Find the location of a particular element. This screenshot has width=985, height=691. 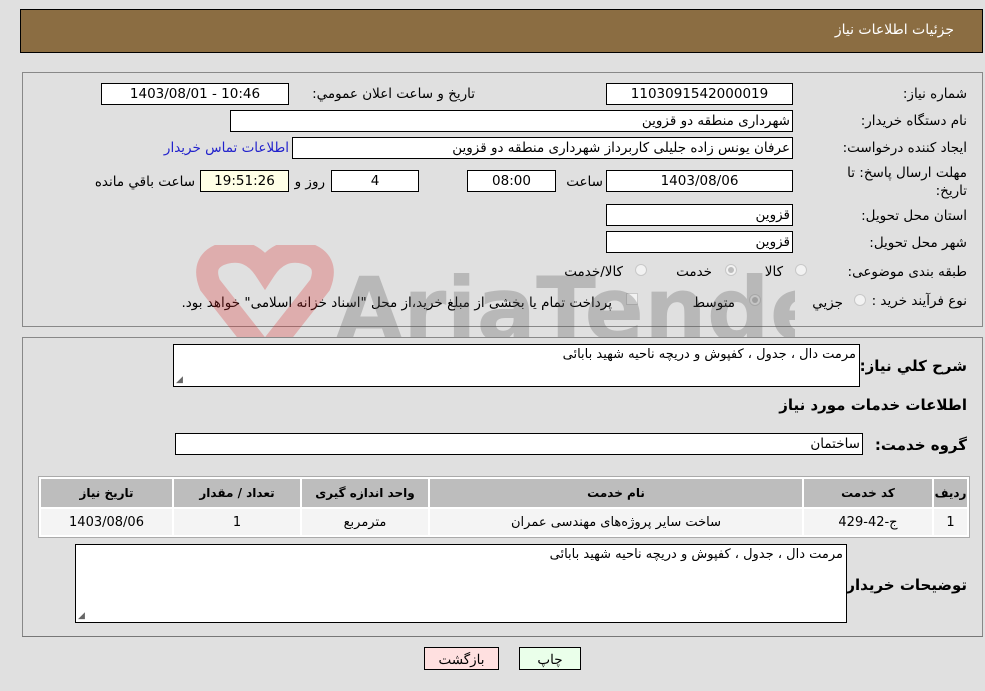

buyer-org-label: نام دستگاه خریدار: is located at coordinates (913, 121).